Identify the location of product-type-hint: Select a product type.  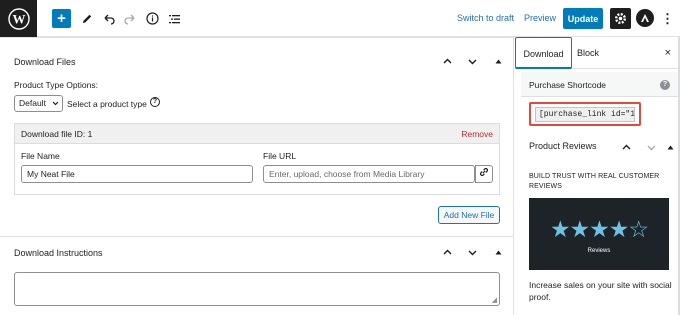
(107, 104).